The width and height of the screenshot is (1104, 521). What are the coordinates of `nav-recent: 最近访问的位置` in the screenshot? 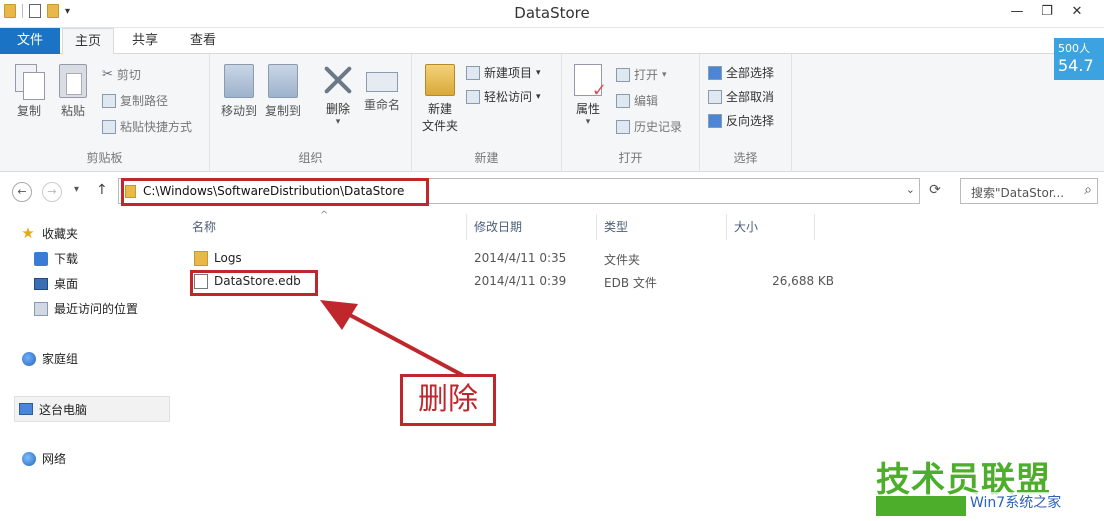 It's located at (86, 308).